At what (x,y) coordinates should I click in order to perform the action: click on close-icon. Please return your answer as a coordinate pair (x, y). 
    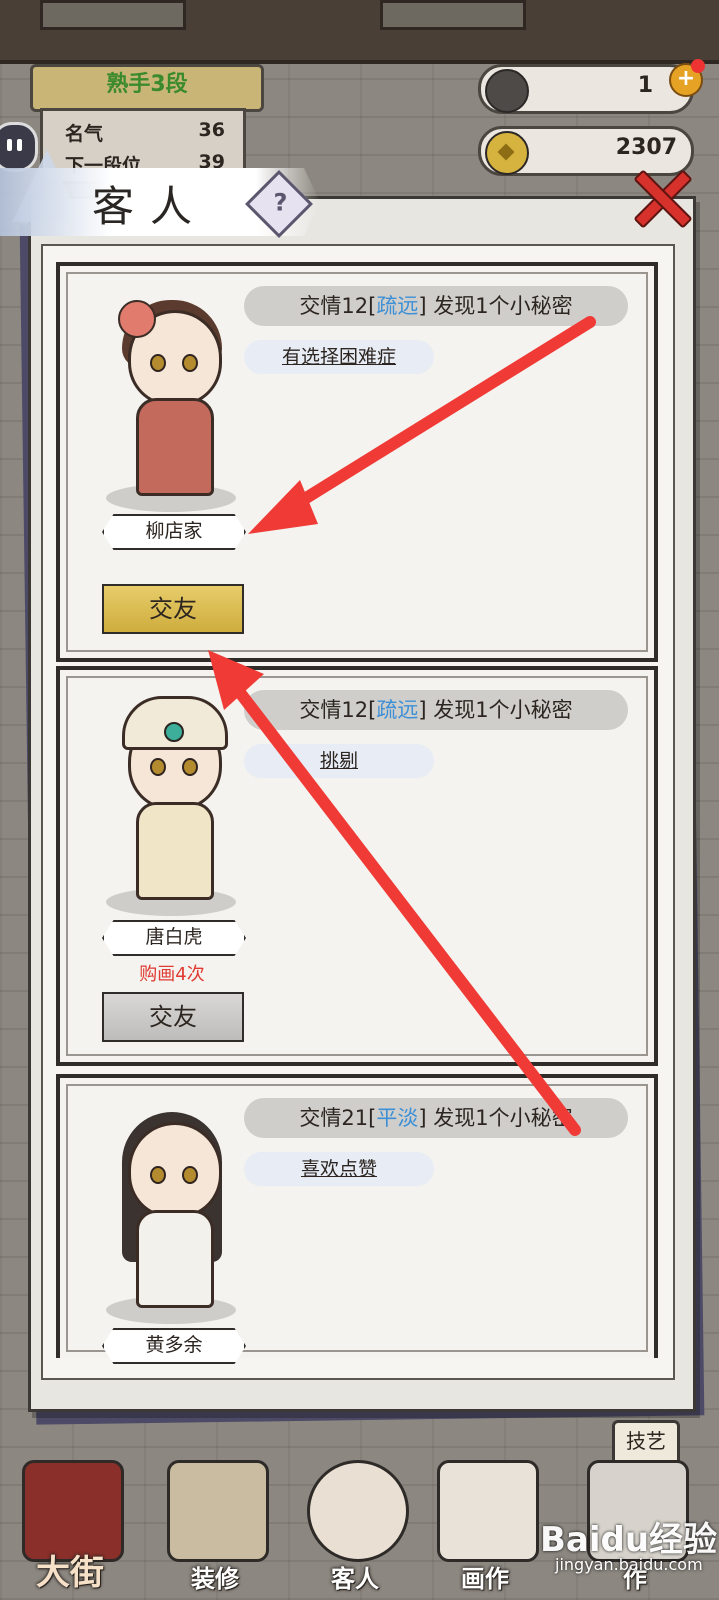
    Looking at the image, I should click on (661, 197).